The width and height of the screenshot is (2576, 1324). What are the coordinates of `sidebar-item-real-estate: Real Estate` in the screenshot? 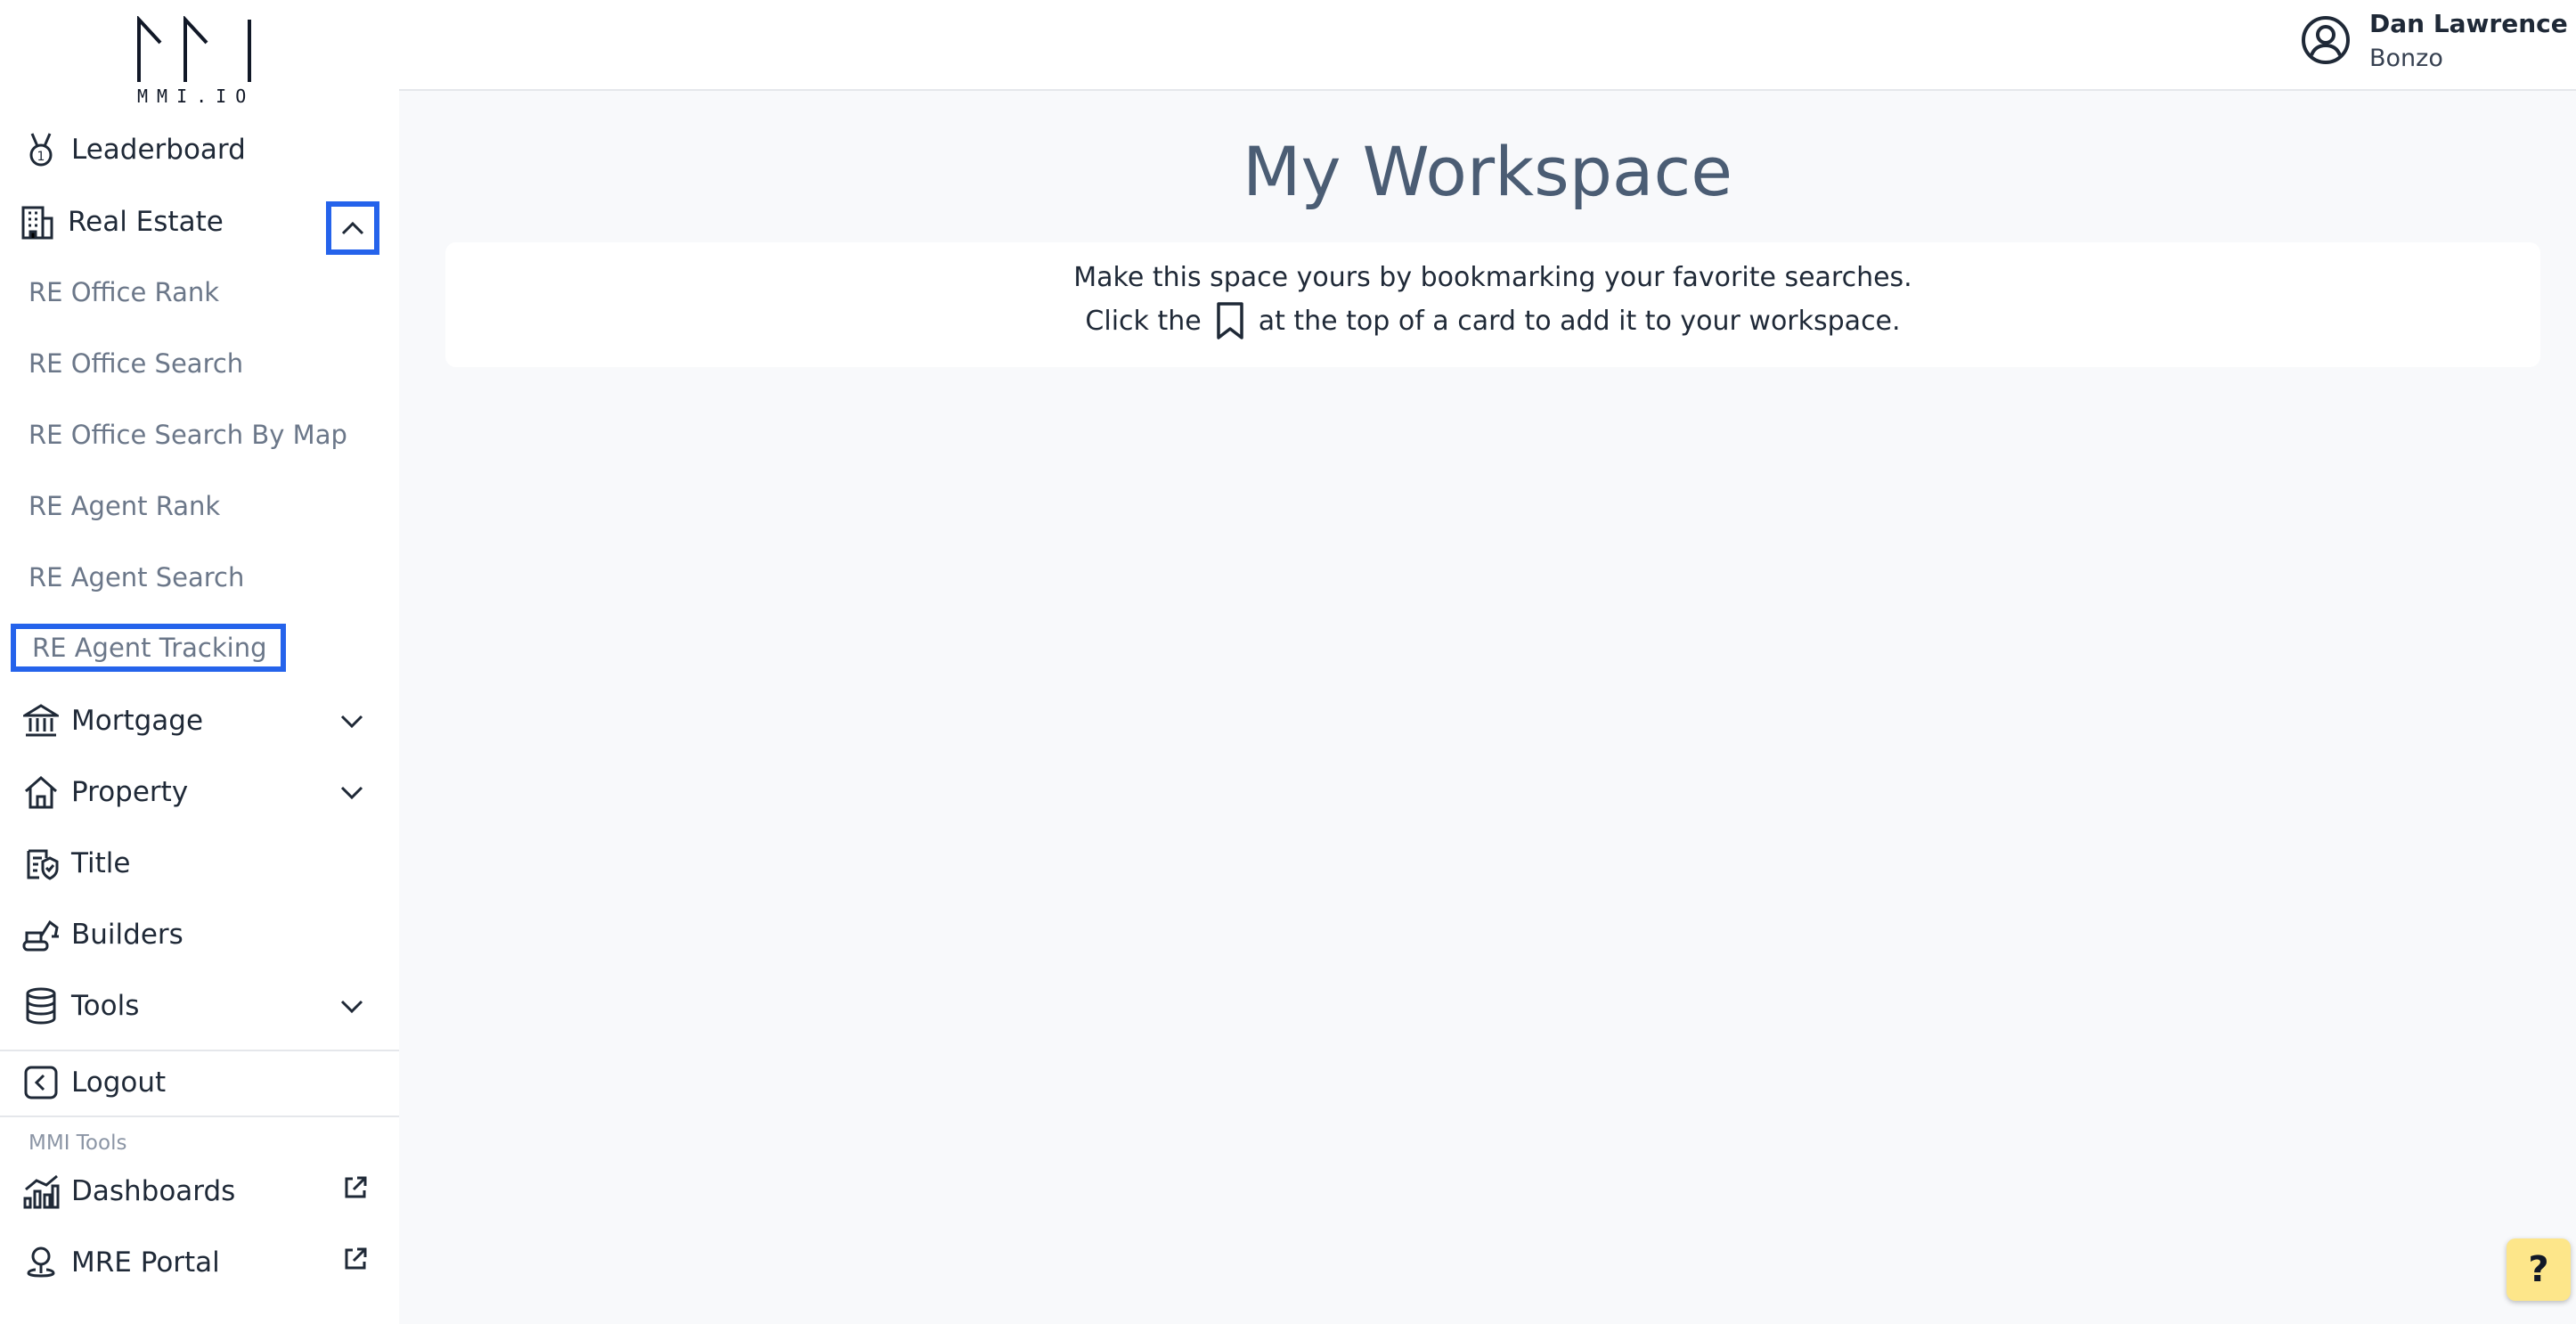 It's located at (200, 223).